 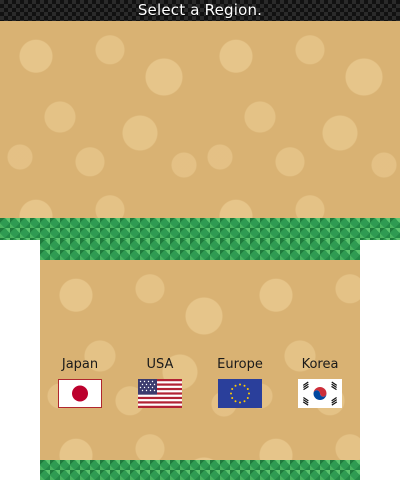 I want to click on region-label-japan: Japan, so click(x=80, y=364).